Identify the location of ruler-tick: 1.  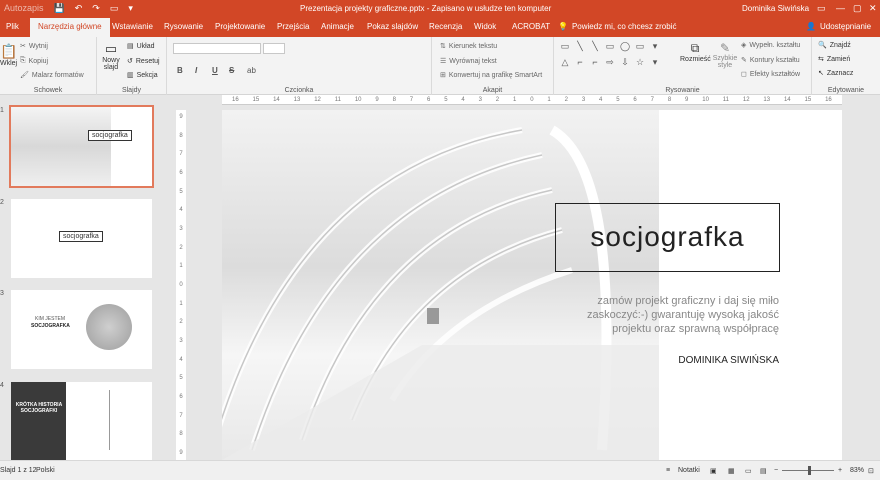
(181, 303).